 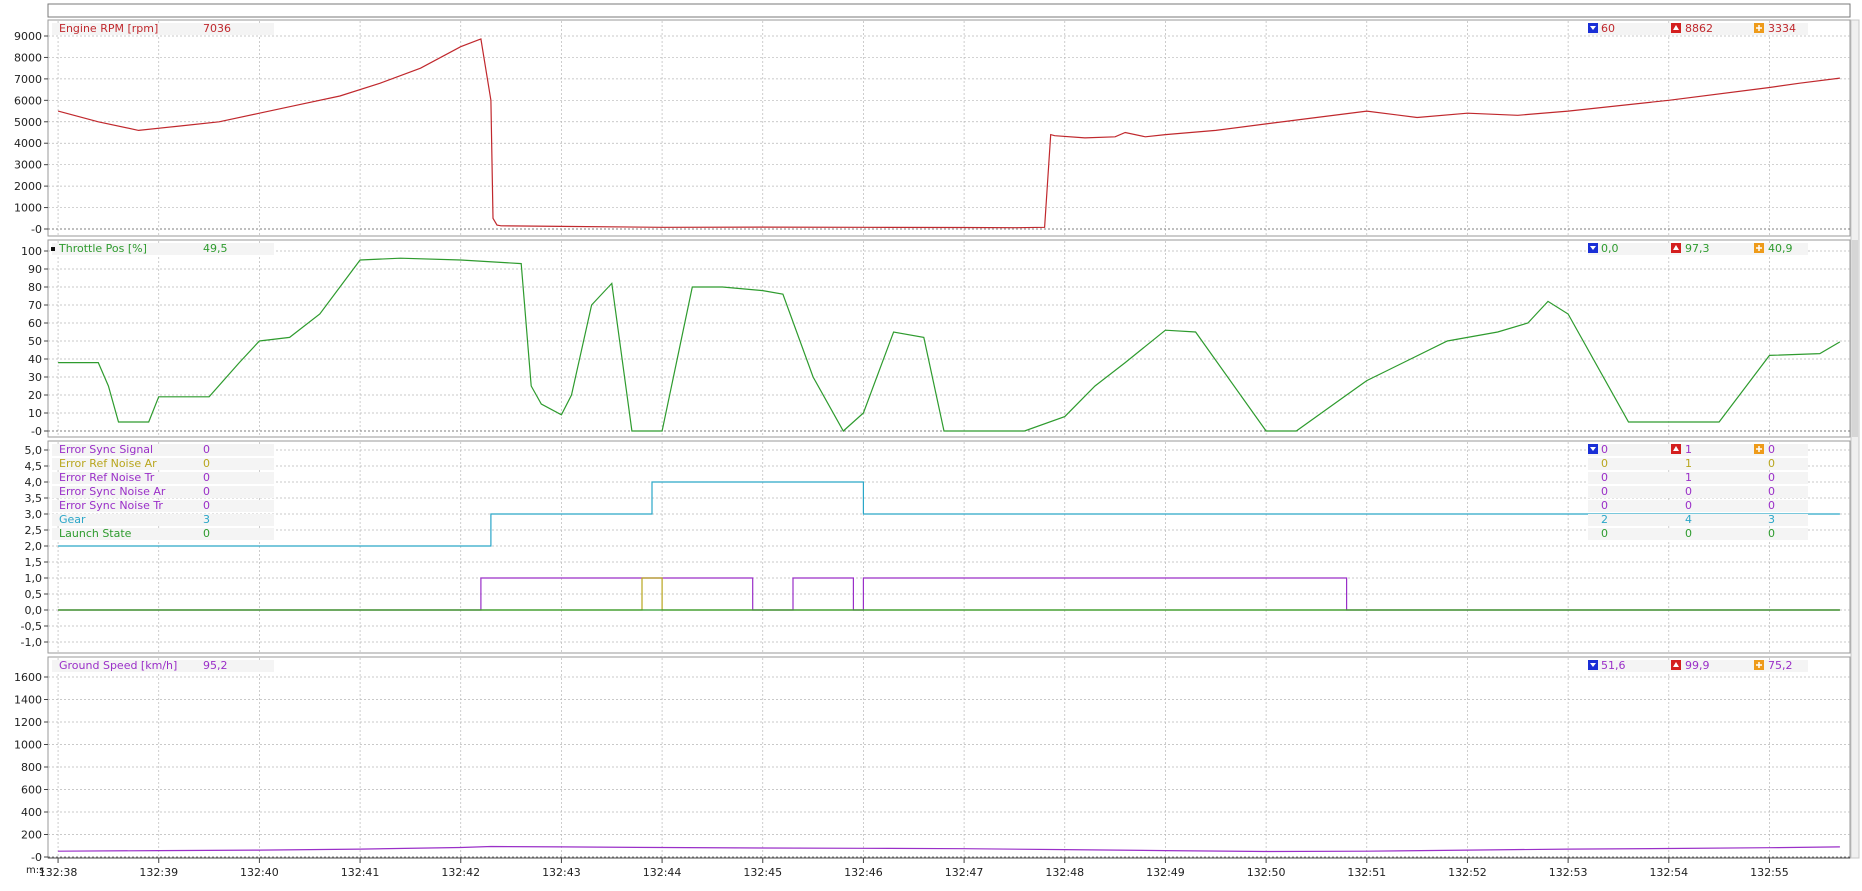 I want to click on channel-current-value: 7036, so click(x=217, y=28).